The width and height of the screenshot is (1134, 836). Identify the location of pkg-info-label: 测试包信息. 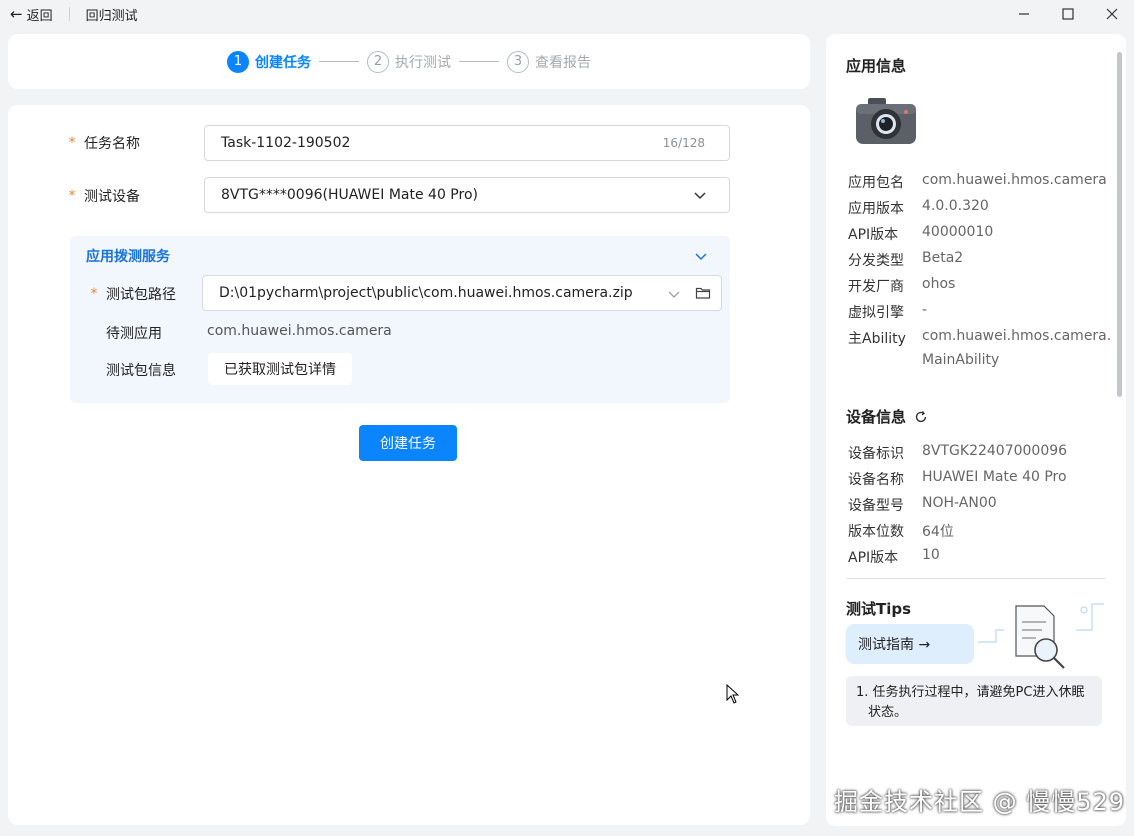
(141, 371).